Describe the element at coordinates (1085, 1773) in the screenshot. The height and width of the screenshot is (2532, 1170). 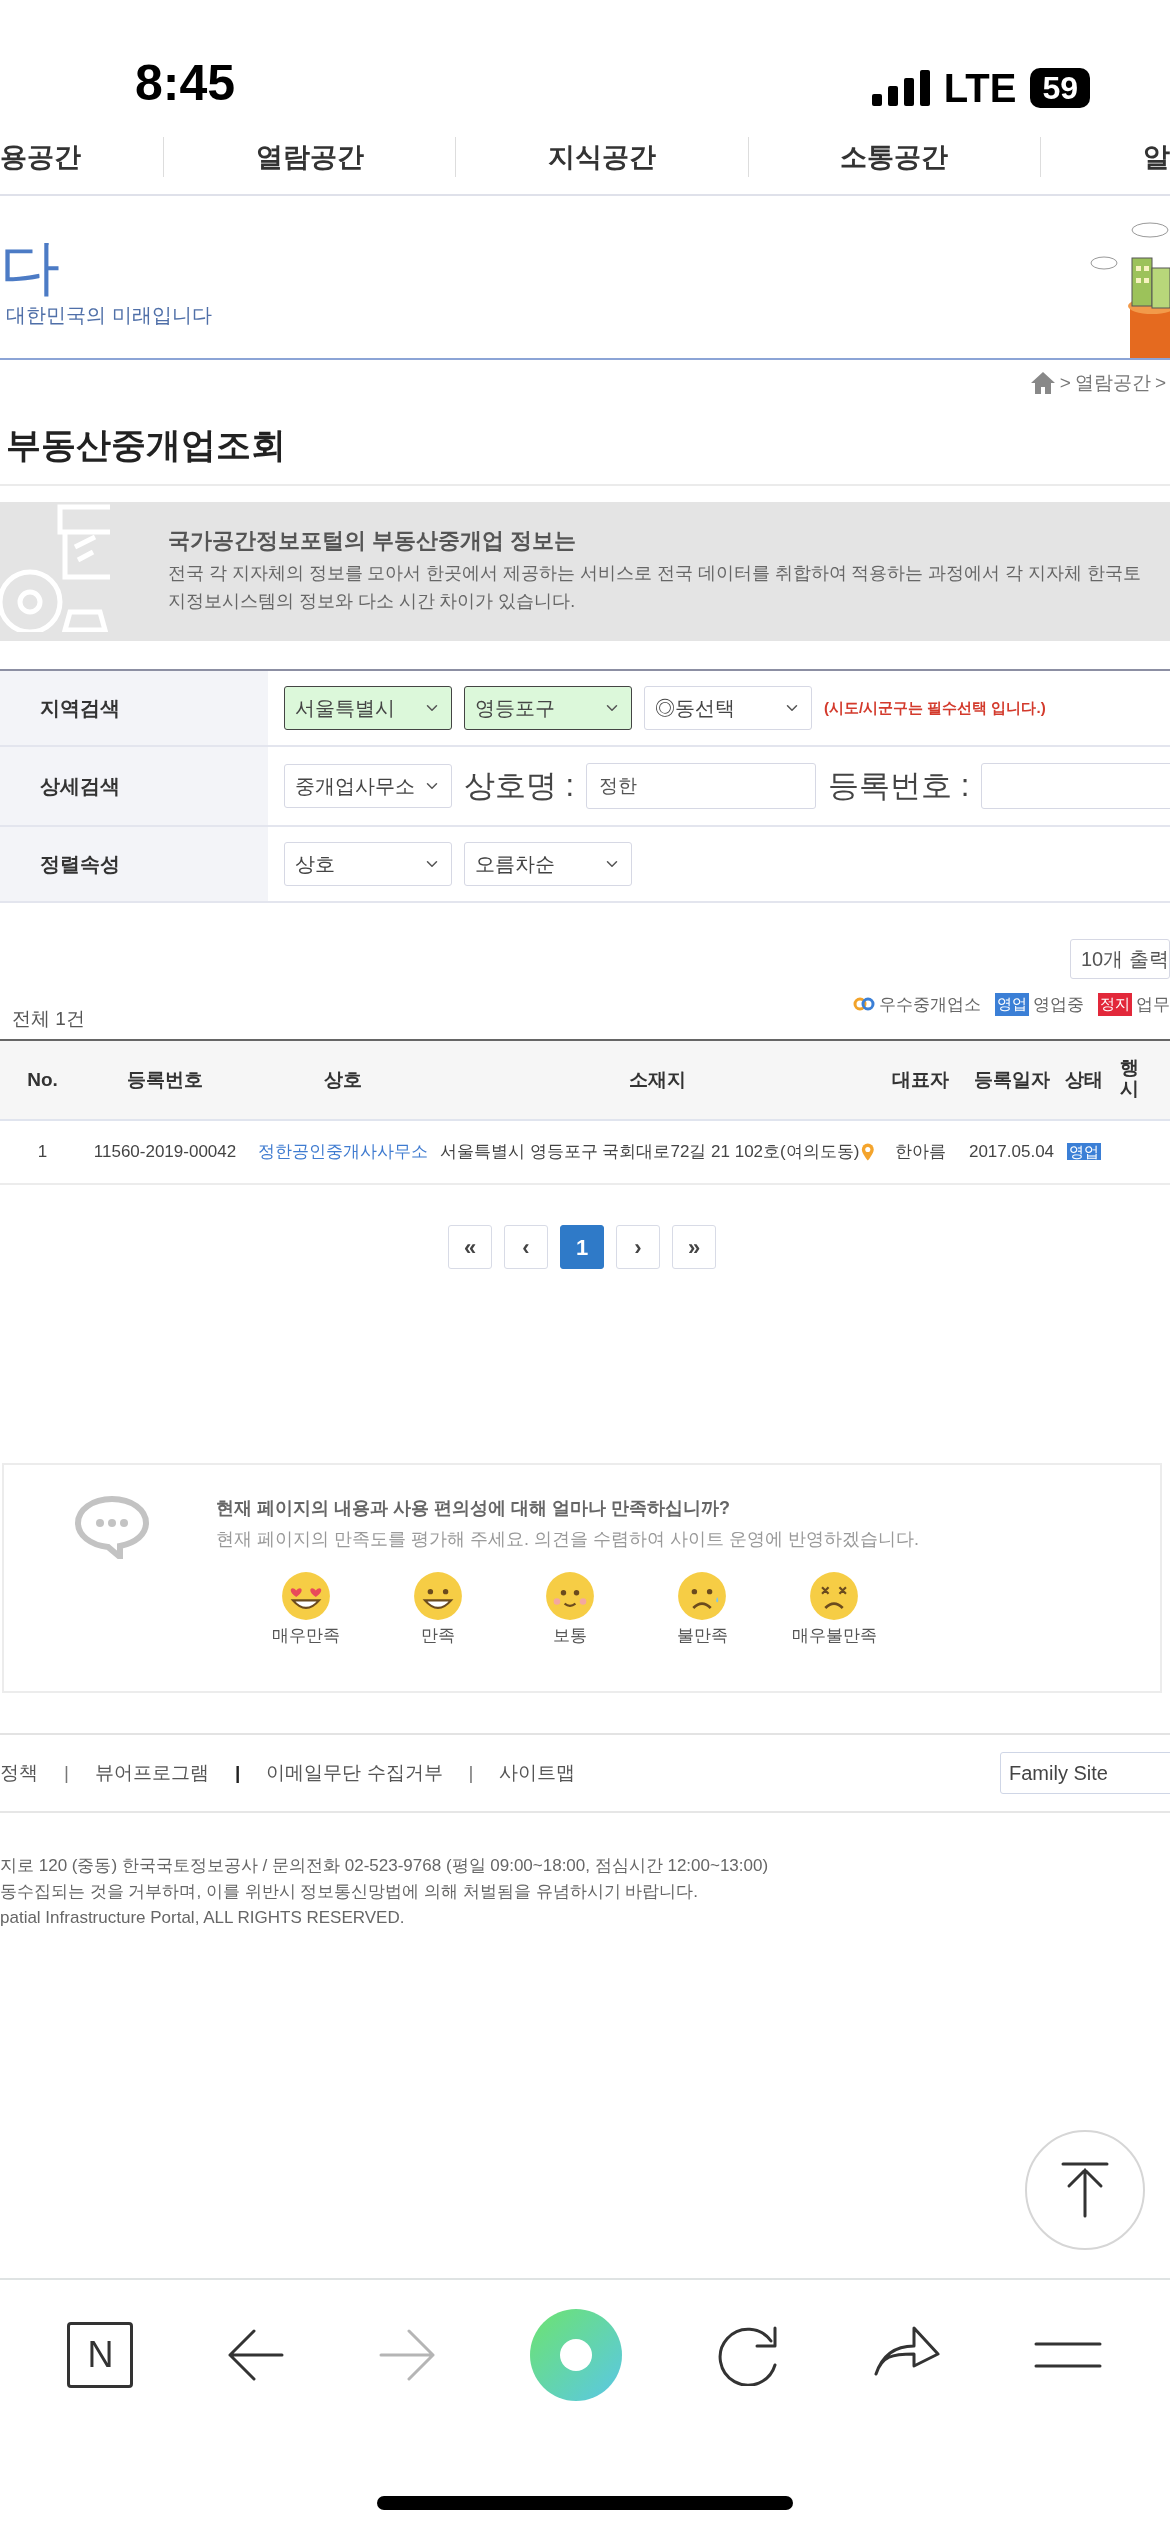
I see `family-site-dropdown: Family Site` at that location.